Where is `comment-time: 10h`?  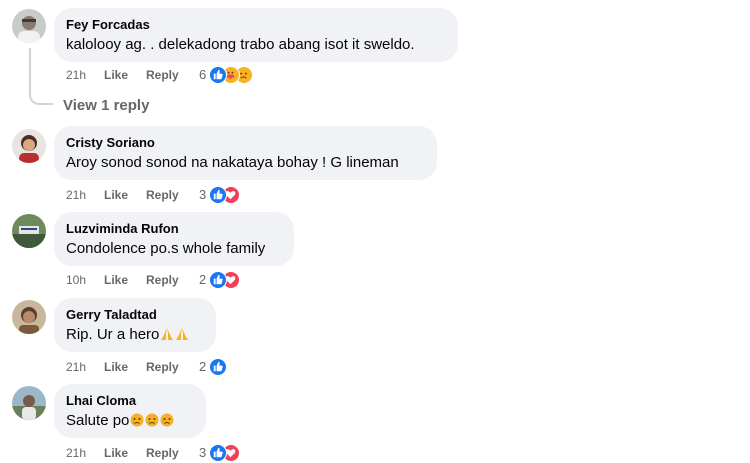 comment-time: 10h is located at coordinates (76, 280).